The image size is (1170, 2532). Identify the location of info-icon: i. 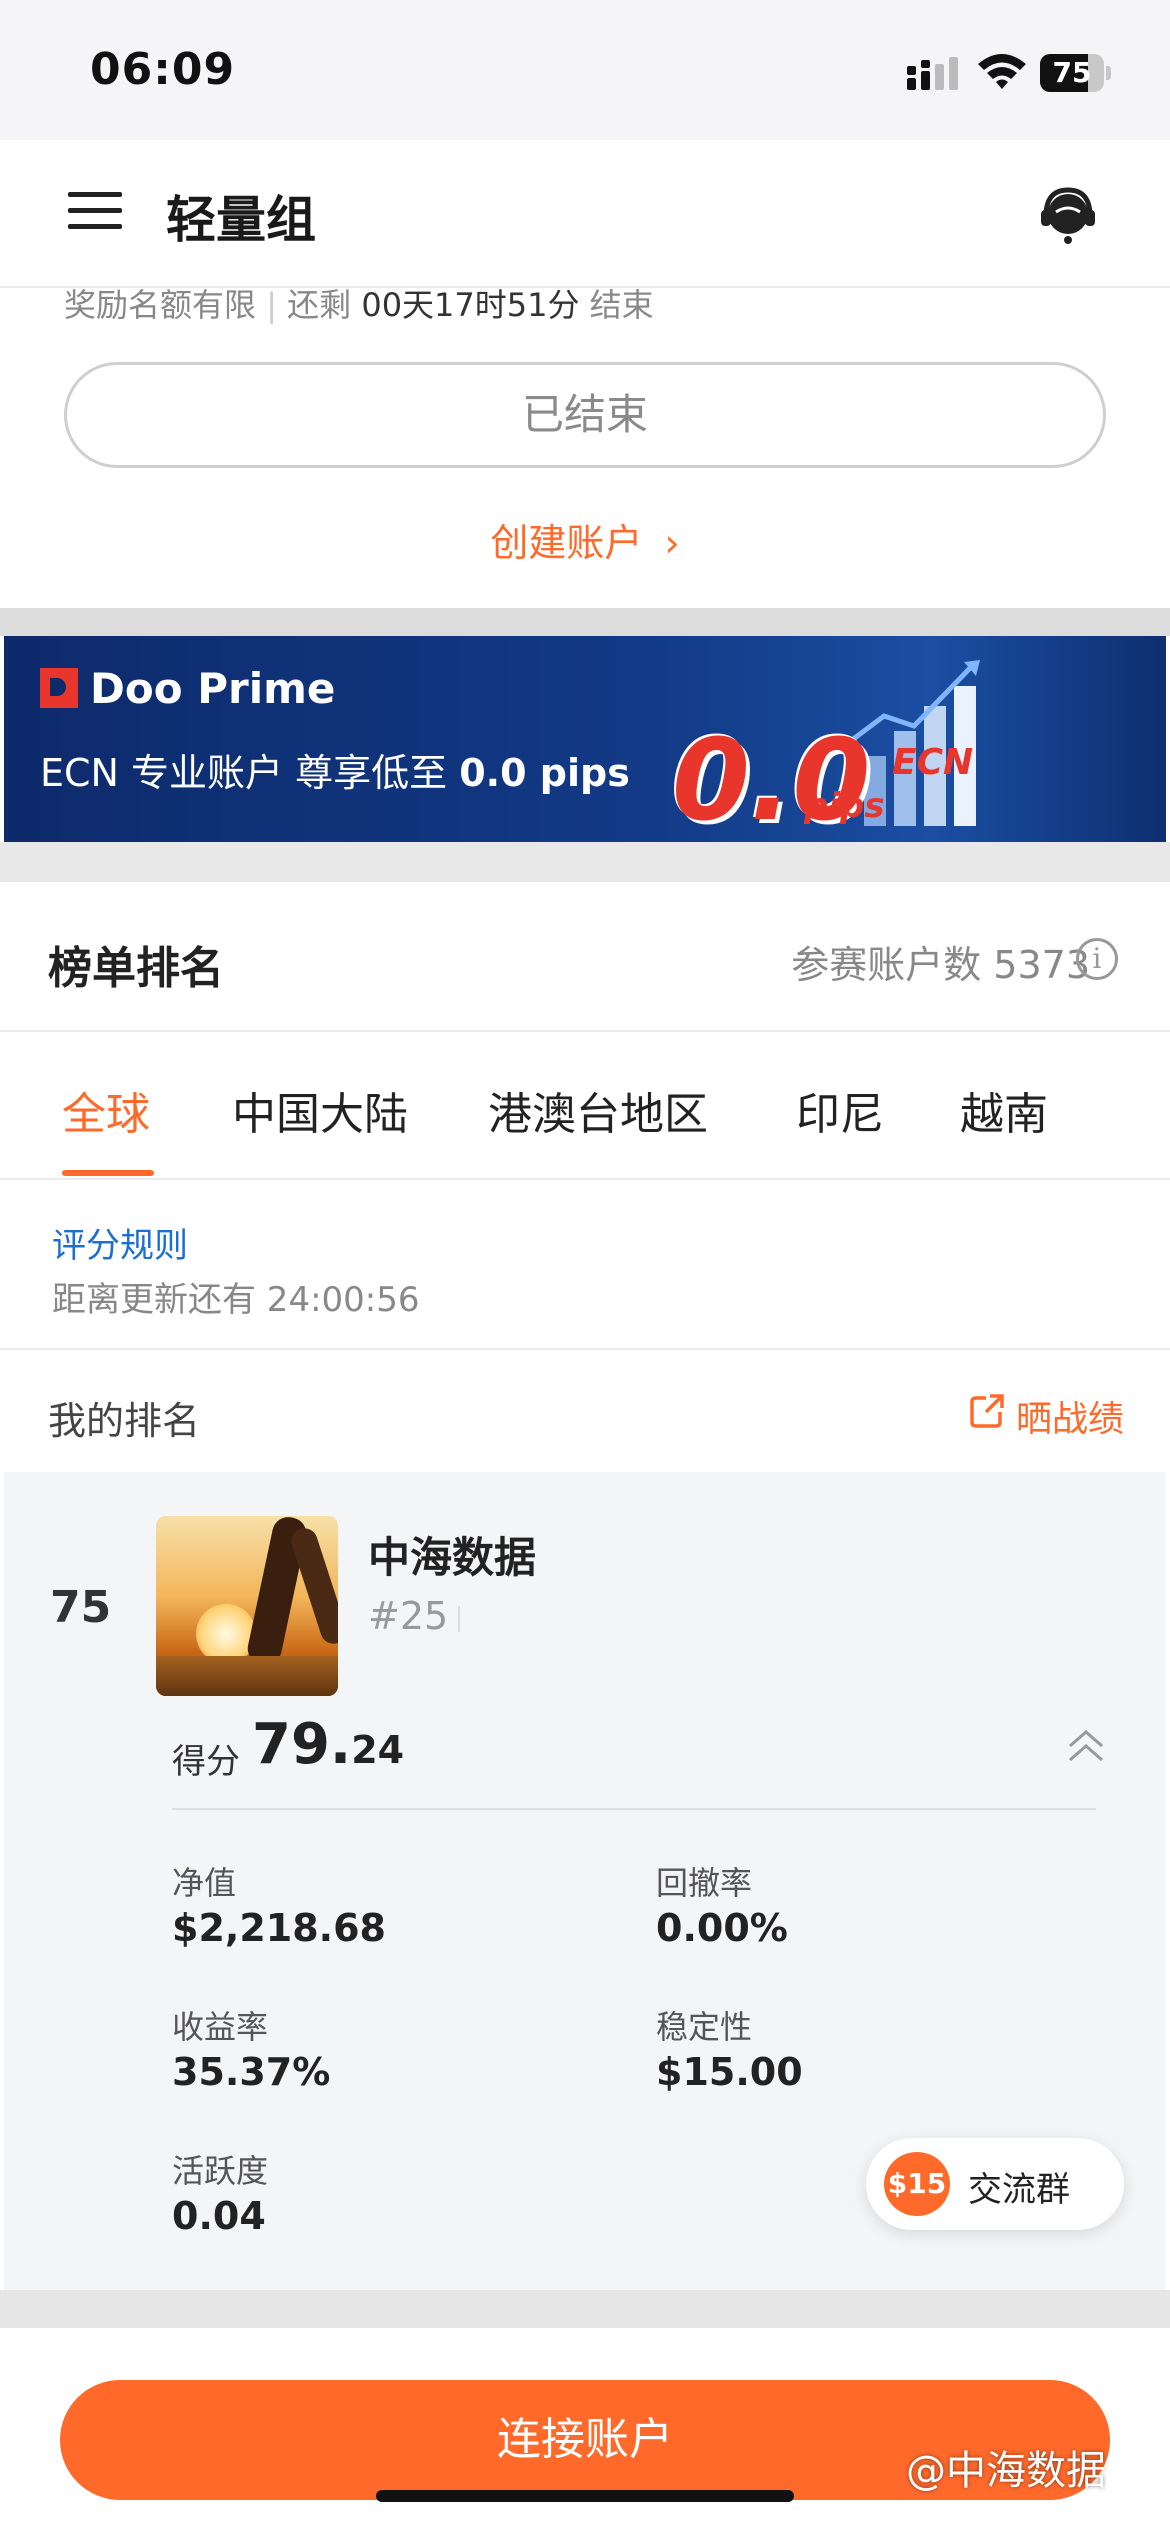
(1097, 959).